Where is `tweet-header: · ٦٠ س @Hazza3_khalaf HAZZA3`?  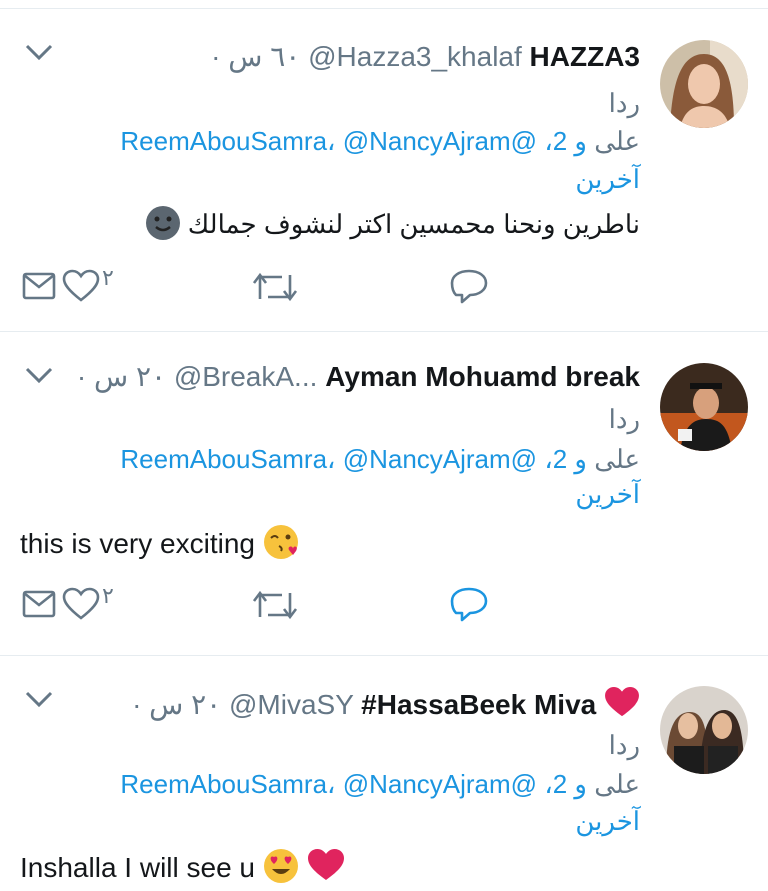
tweet-header: · ٦٠ س @Hazza3_khalaf HAZZA3 is located at coordinates (425, 57).